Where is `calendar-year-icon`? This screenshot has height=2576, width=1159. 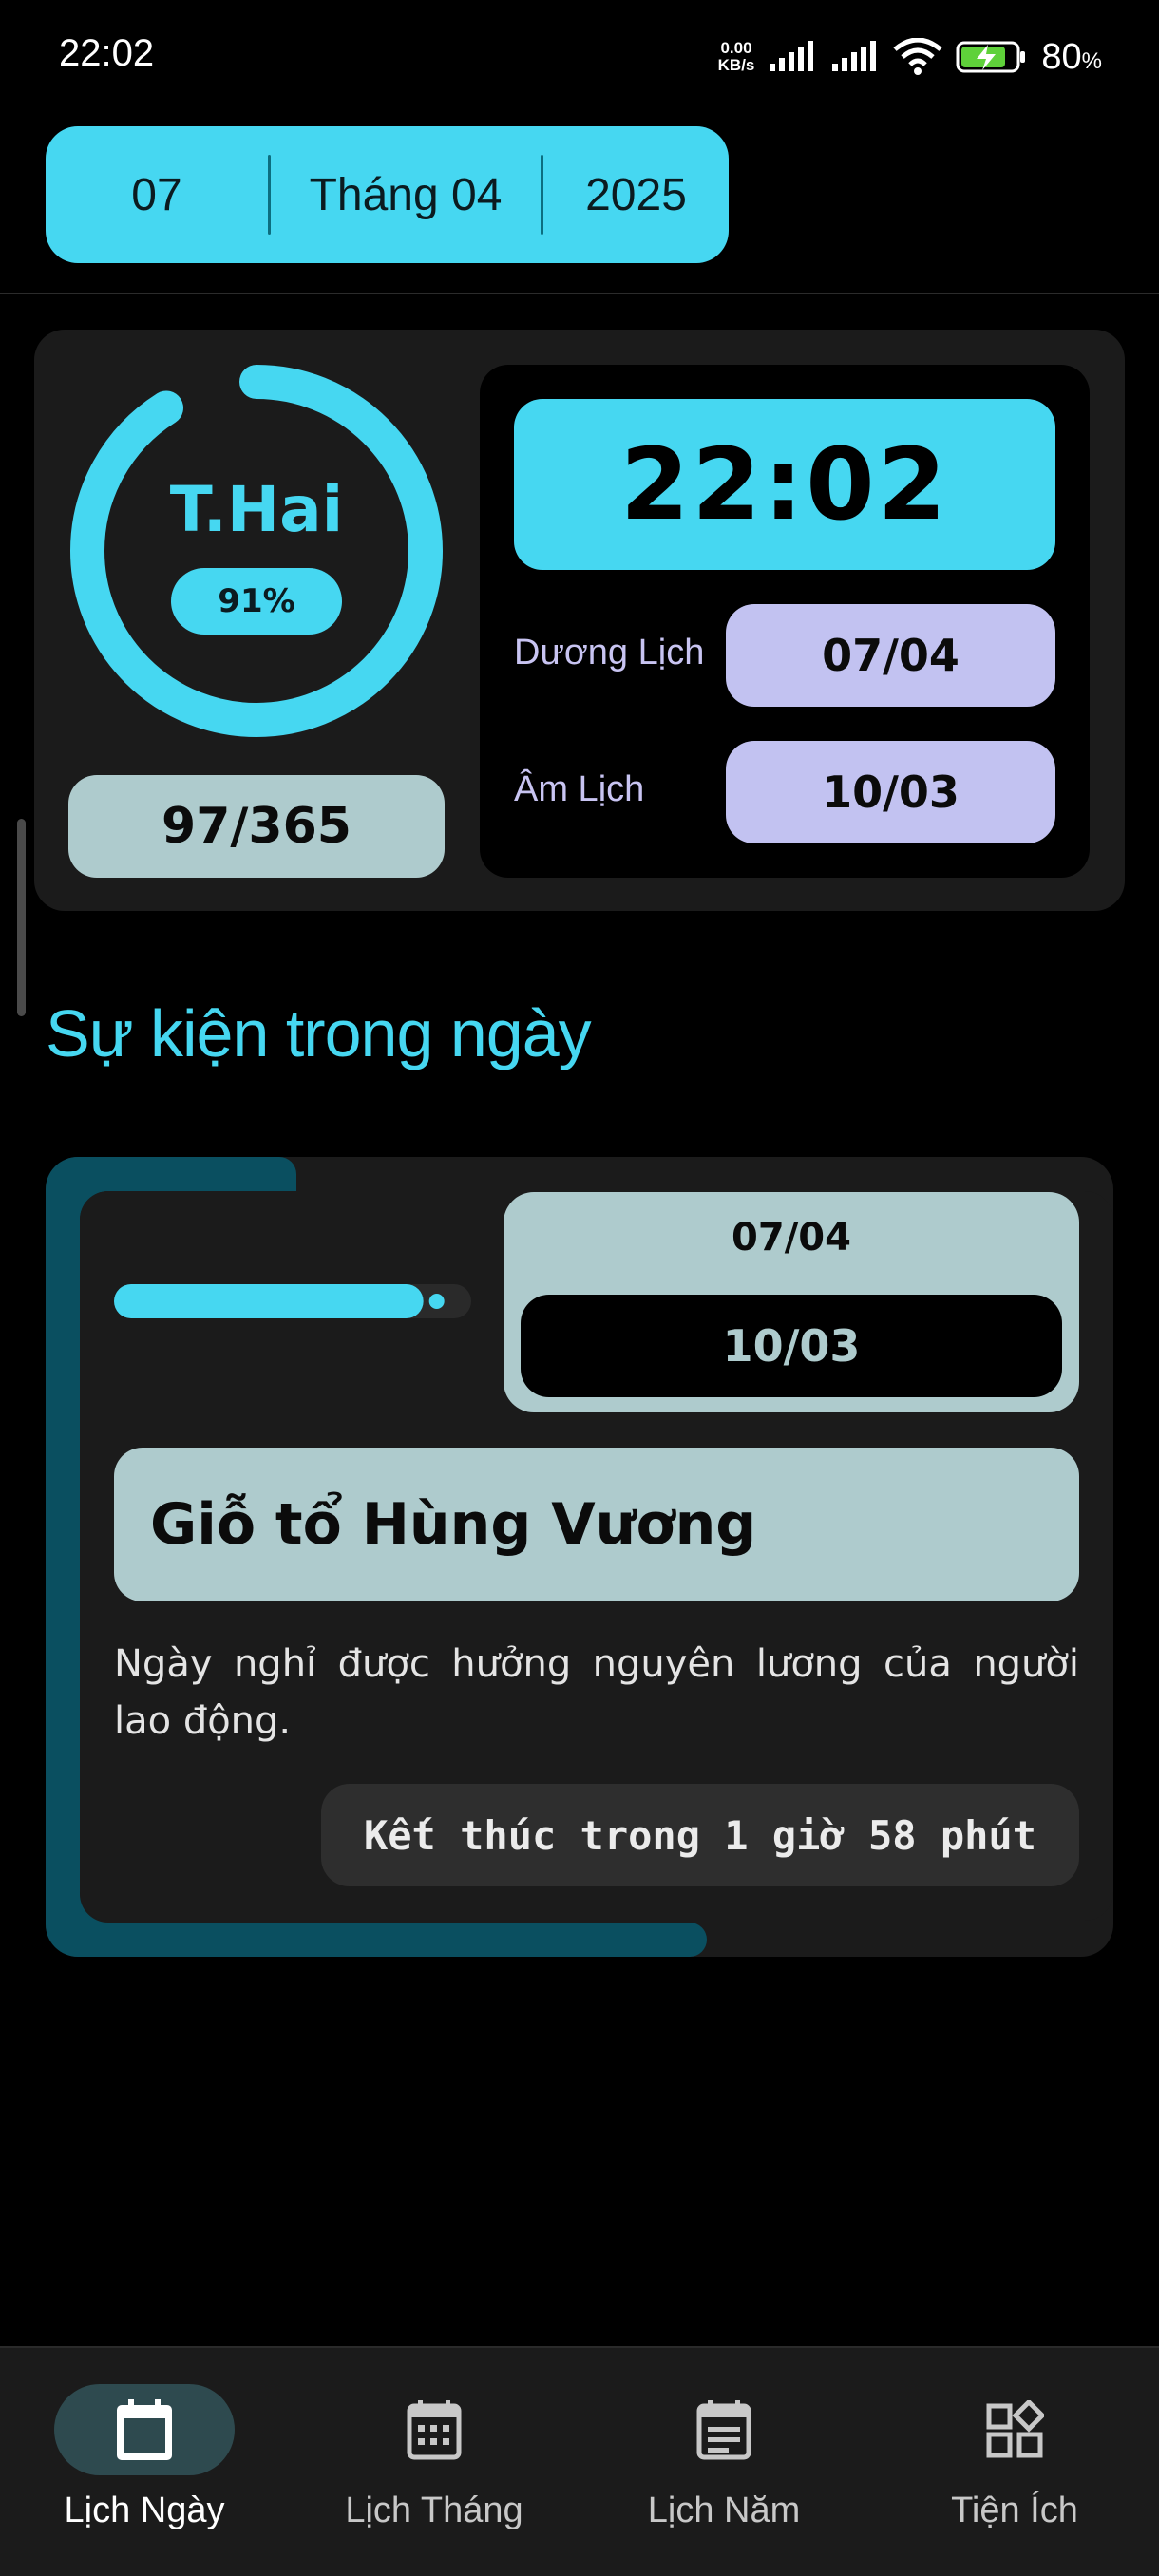
calendar-year-icon is located at coordinates (723, 2430).